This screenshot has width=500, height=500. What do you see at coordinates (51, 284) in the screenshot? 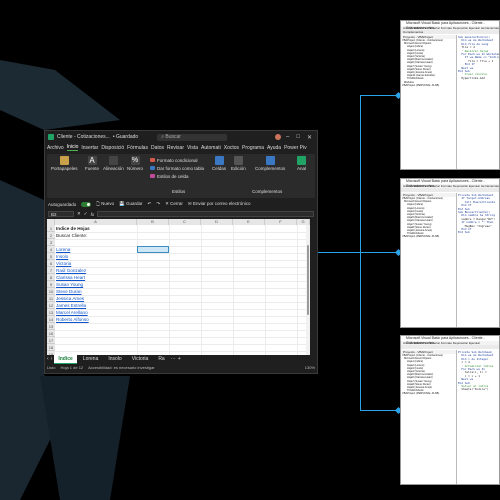
I see `row-header: 9` at bounding box center [51, 284].